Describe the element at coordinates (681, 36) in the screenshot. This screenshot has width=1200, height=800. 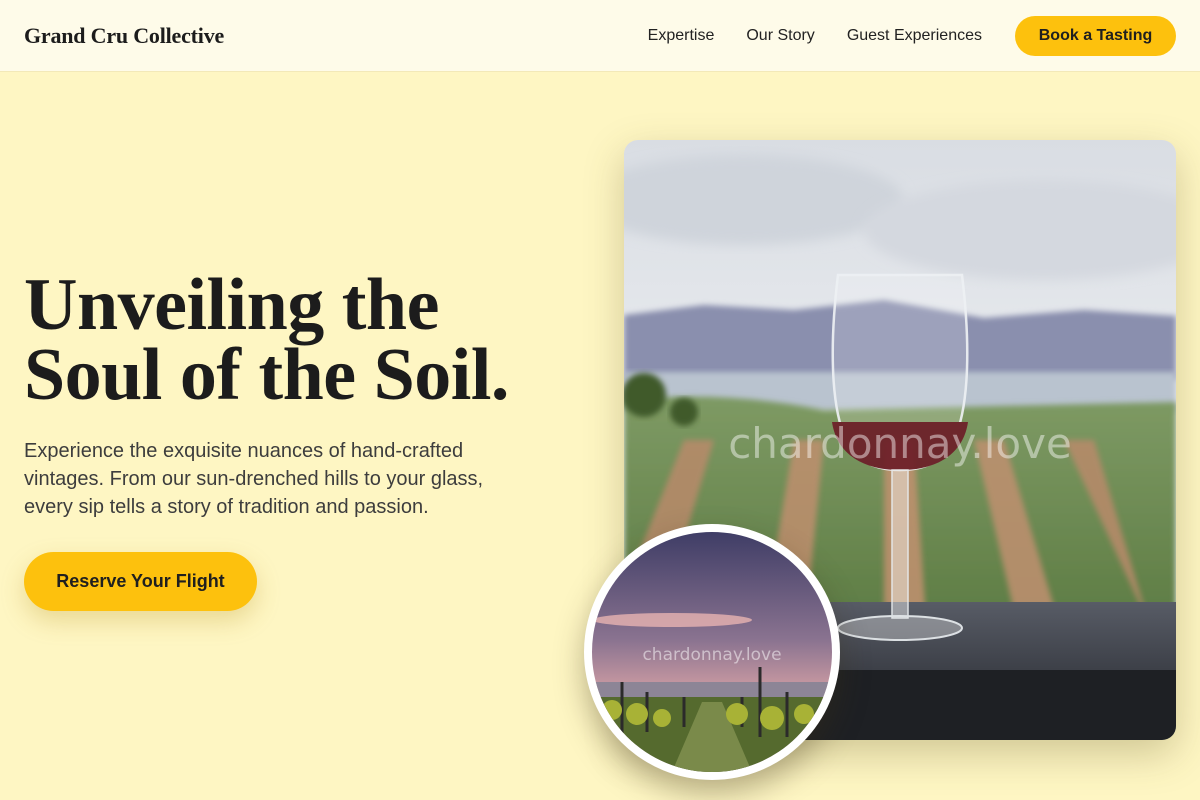
I see `nav-expertise: Expertise` at that location.